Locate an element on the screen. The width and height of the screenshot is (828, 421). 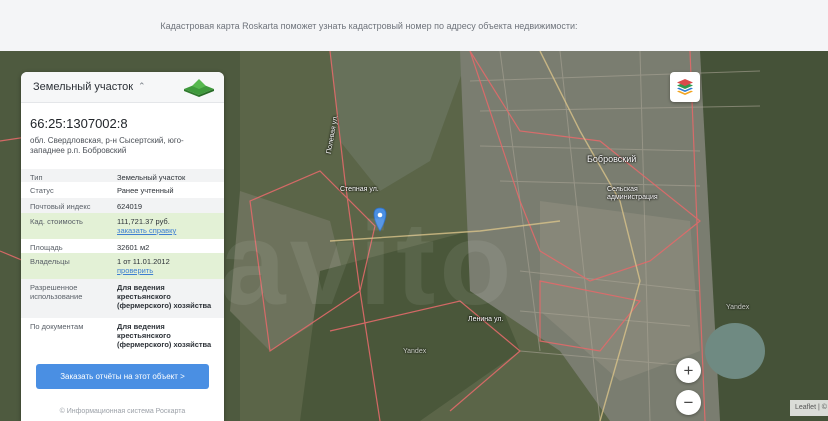
table-row: Площадь 32601 м2 is located at coordinates (122, 246).